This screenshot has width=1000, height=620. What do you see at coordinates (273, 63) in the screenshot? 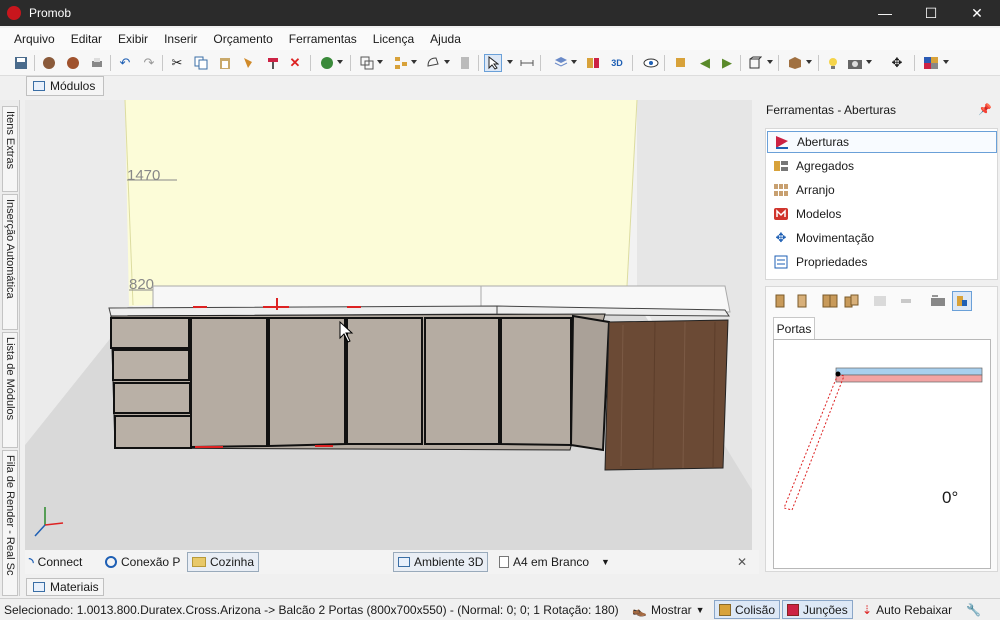
I see `format-icon` at bounding box center [273, 63].